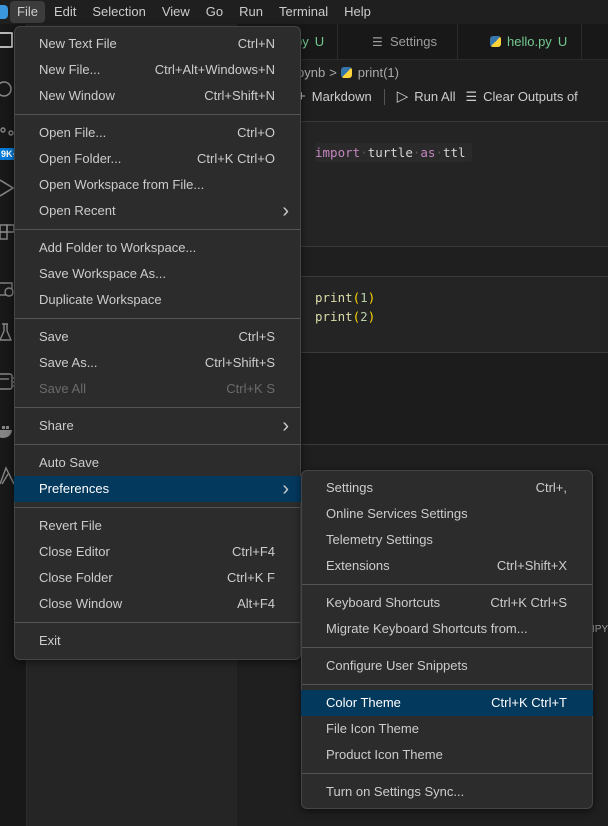 This screenshot has height=826, width=608. Describe the element at coordinates (27, 12) in the screenshot. I see `menu-file: File` at that location.